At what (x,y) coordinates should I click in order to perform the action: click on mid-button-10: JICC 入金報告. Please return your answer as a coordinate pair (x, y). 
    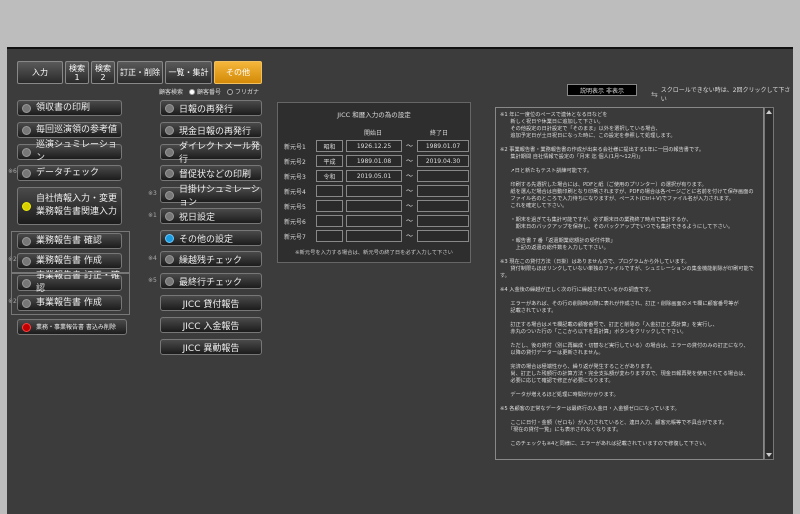
    Looking at the image, I should click on (211, 325).